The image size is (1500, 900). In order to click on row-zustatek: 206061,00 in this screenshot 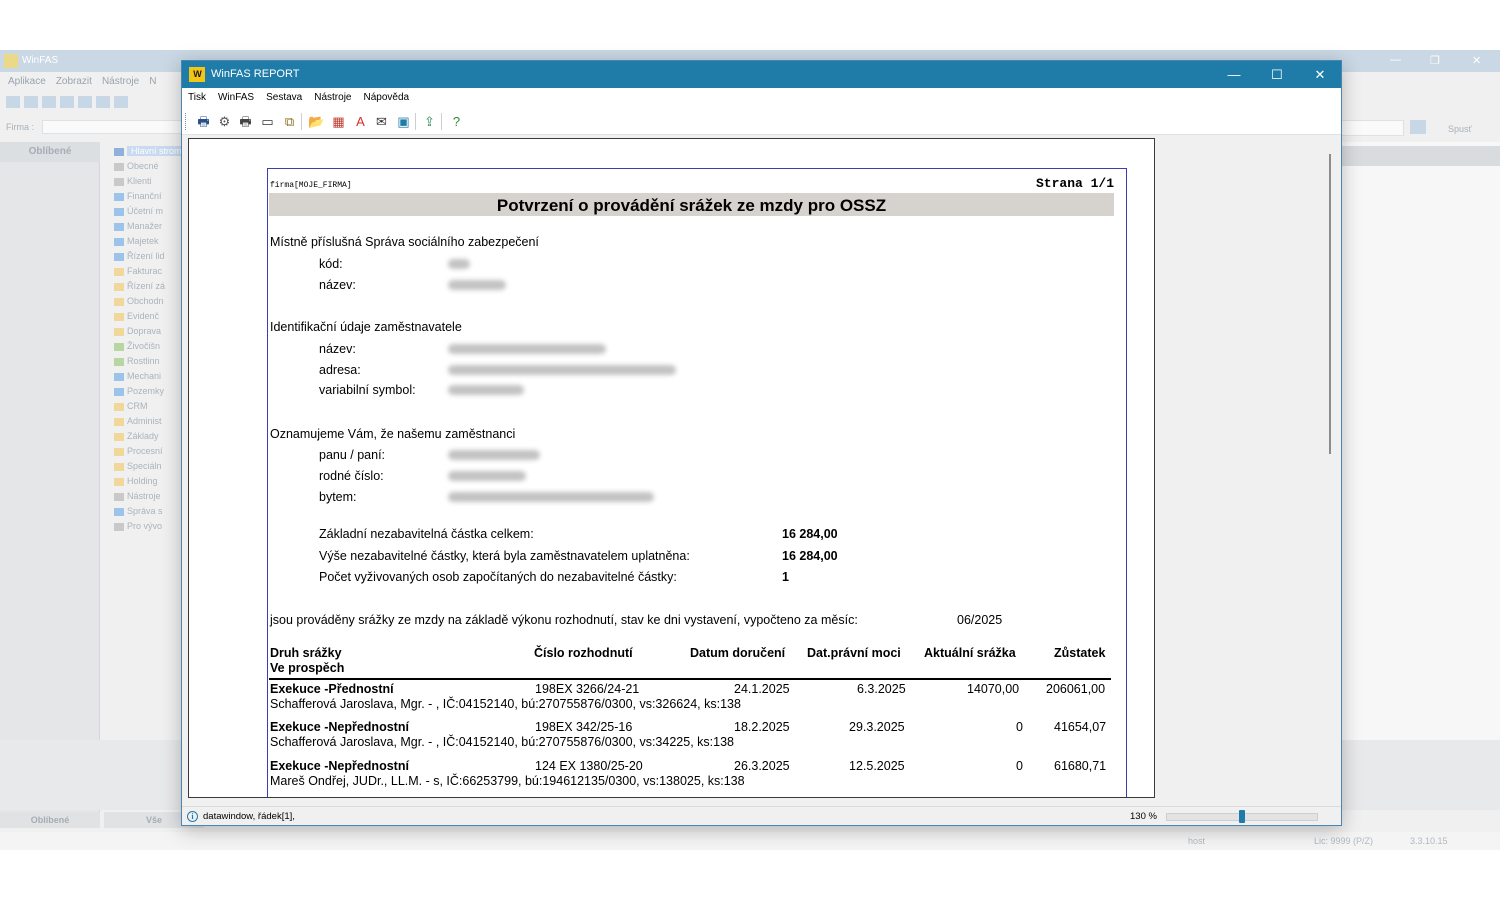, I will do `click(1076, 689)`.